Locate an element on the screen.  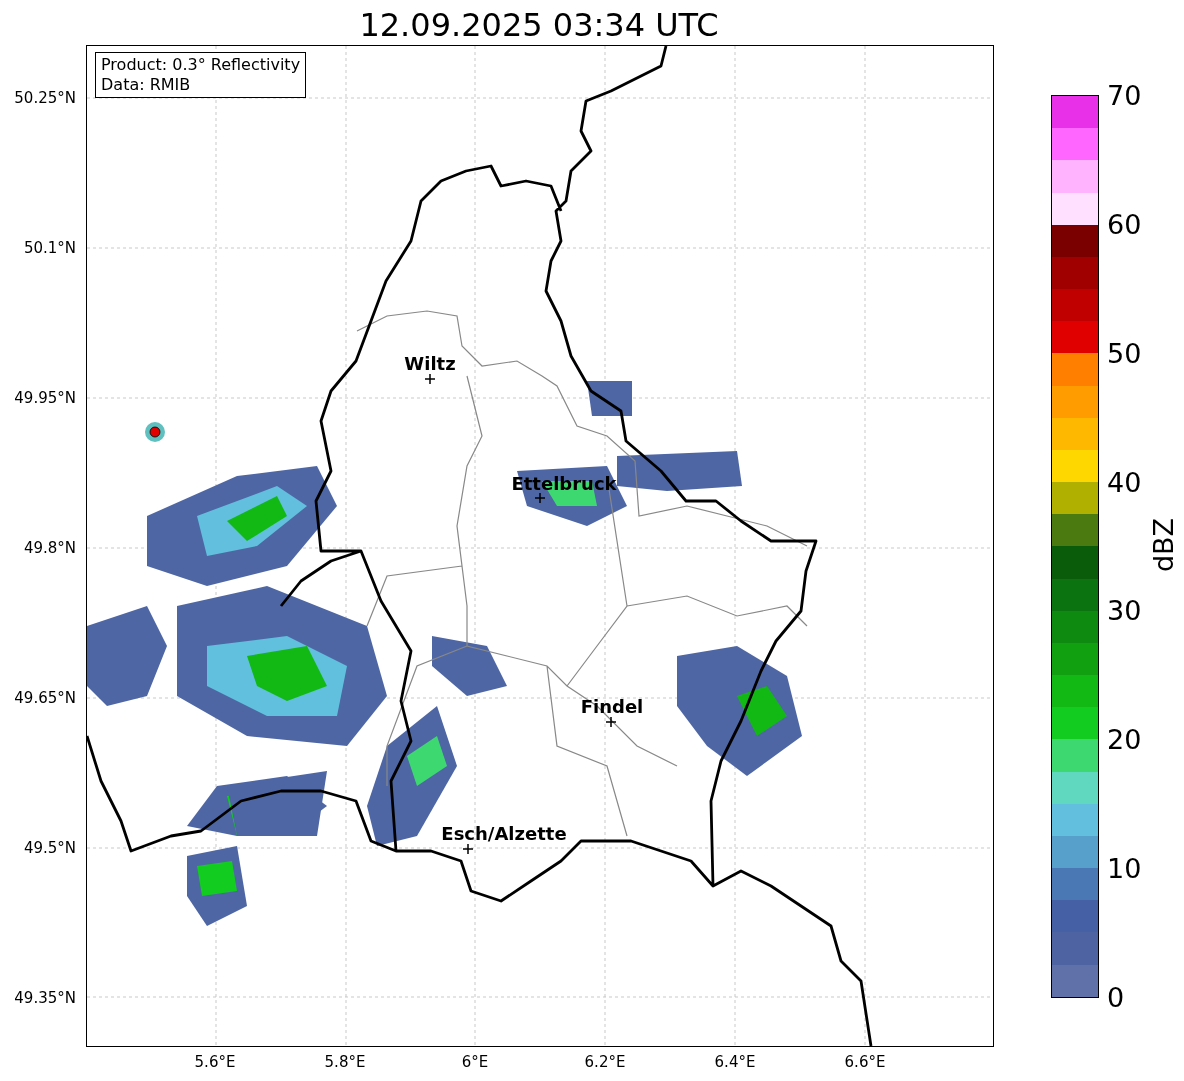
longitude-tick-label: 6.6°E is located at coordinates (865, 1062).